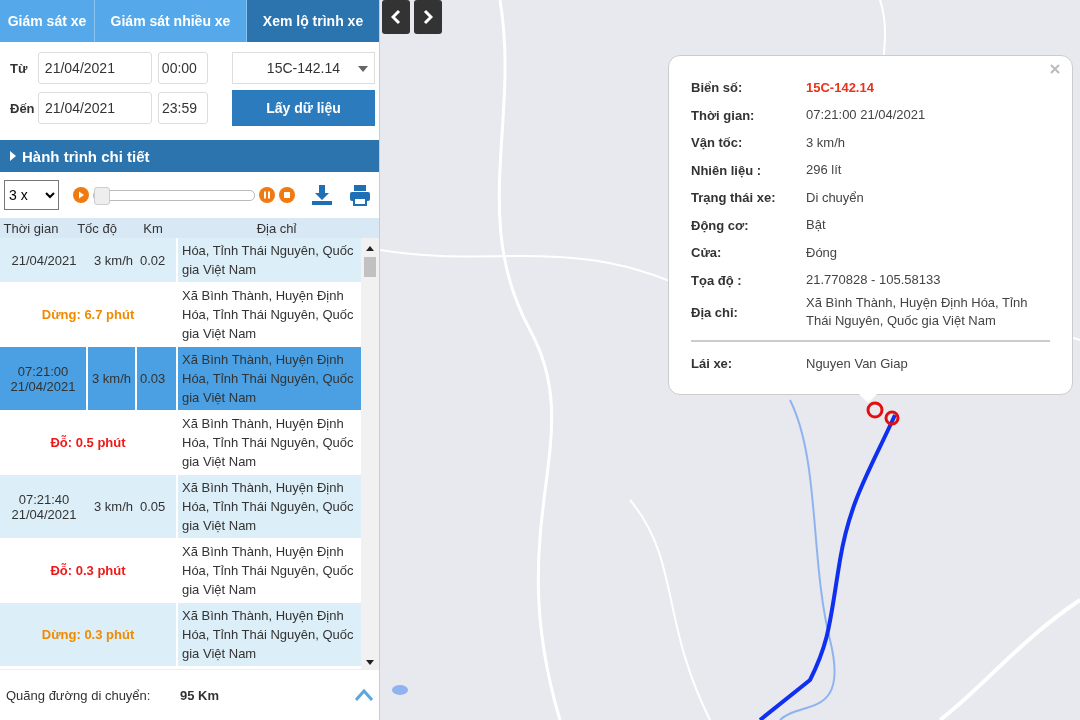 The height and width of the screenshot is (720, 1080). What do you see at coordinates (360, 195) in the screenshot?
I see `print-icon` at bounding box center [360, 195].